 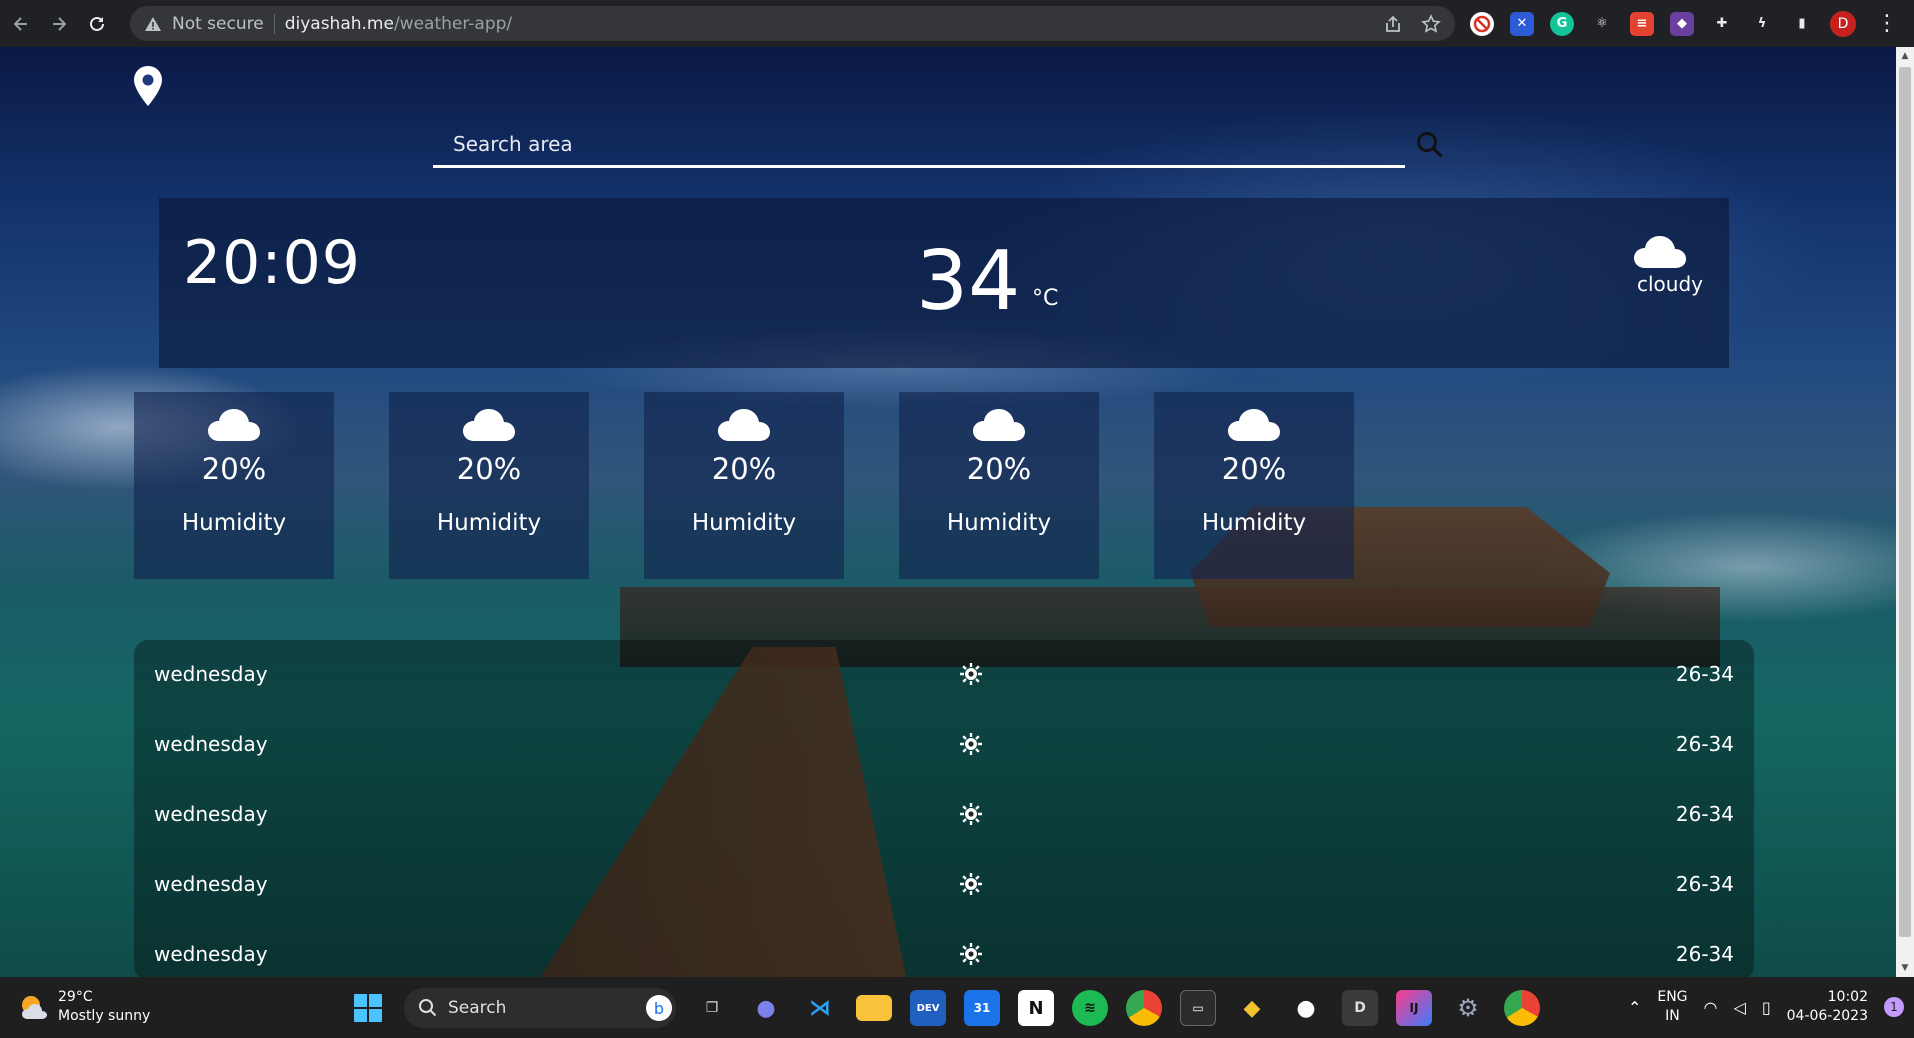 What do you see at coordinates (1905, 502) in the screenshot?
I see `scrollbar-thumb` at bounding box center [1905, 502].